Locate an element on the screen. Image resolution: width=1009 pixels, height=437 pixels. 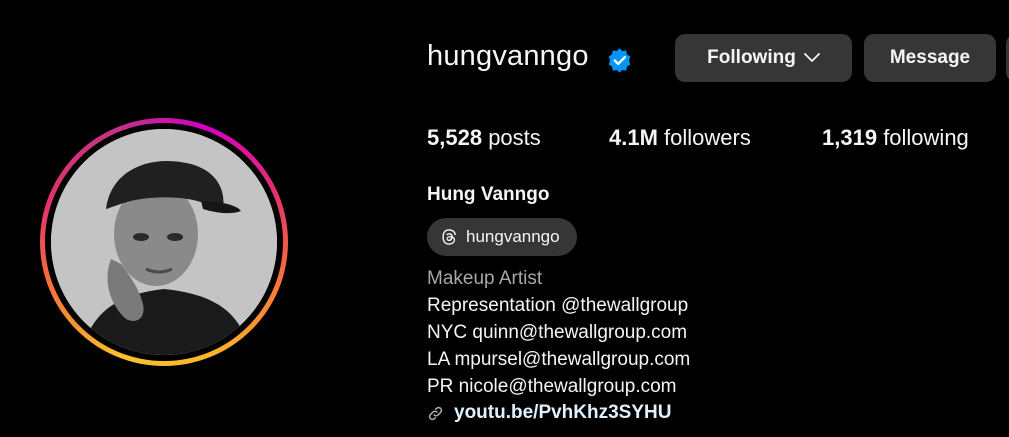
profile-avatar is located at coordinates (164, 242).